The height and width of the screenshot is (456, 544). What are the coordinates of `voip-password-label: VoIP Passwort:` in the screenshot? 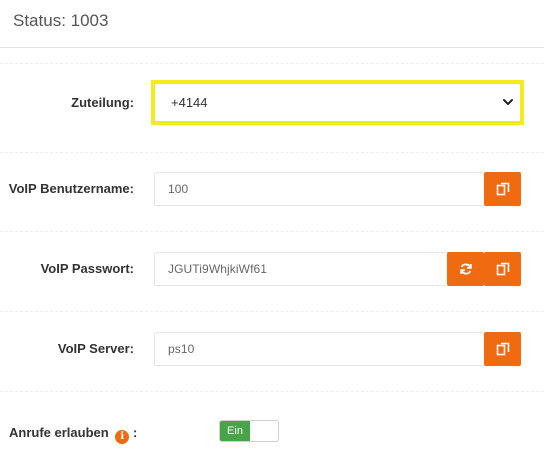 It's located at (87, 268).